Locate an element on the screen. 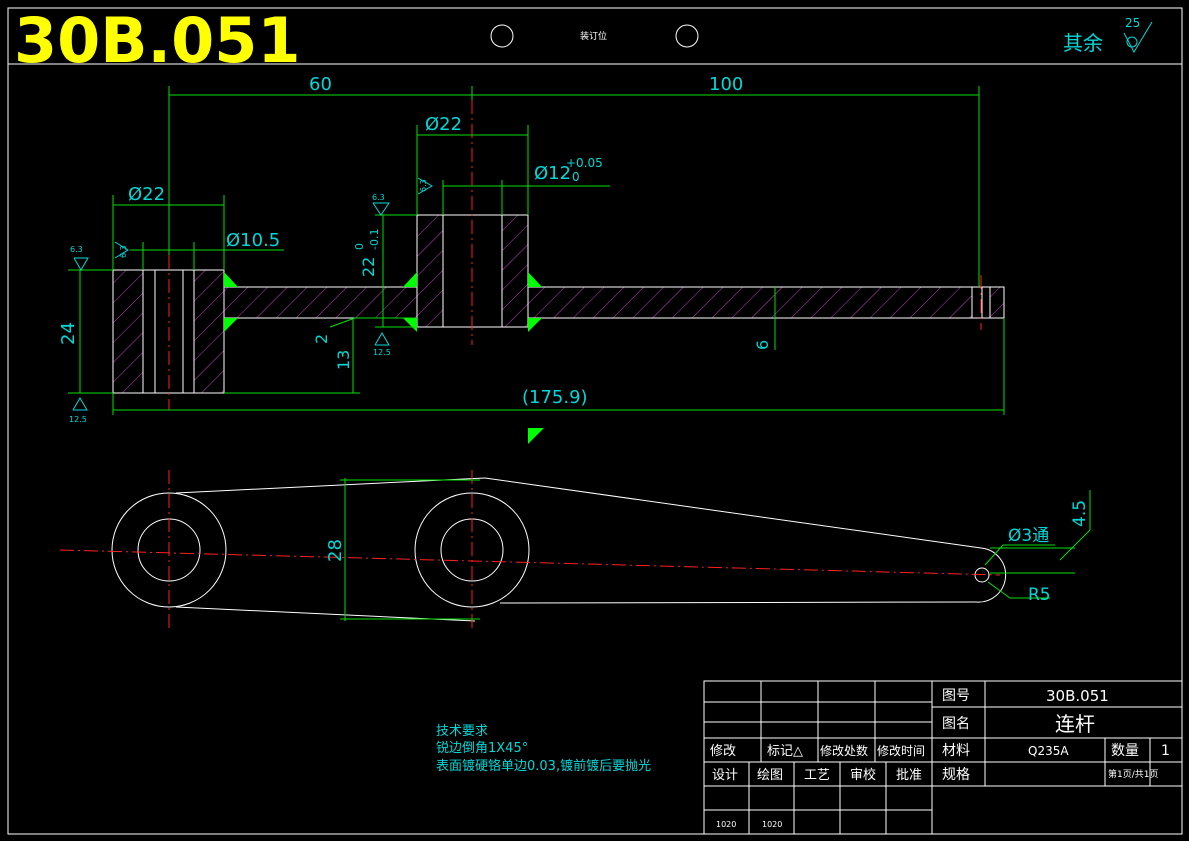 Image resolution: width=1189 pixels, height=841 pixels. binding-hole-left is located at coordinates (502, 36).